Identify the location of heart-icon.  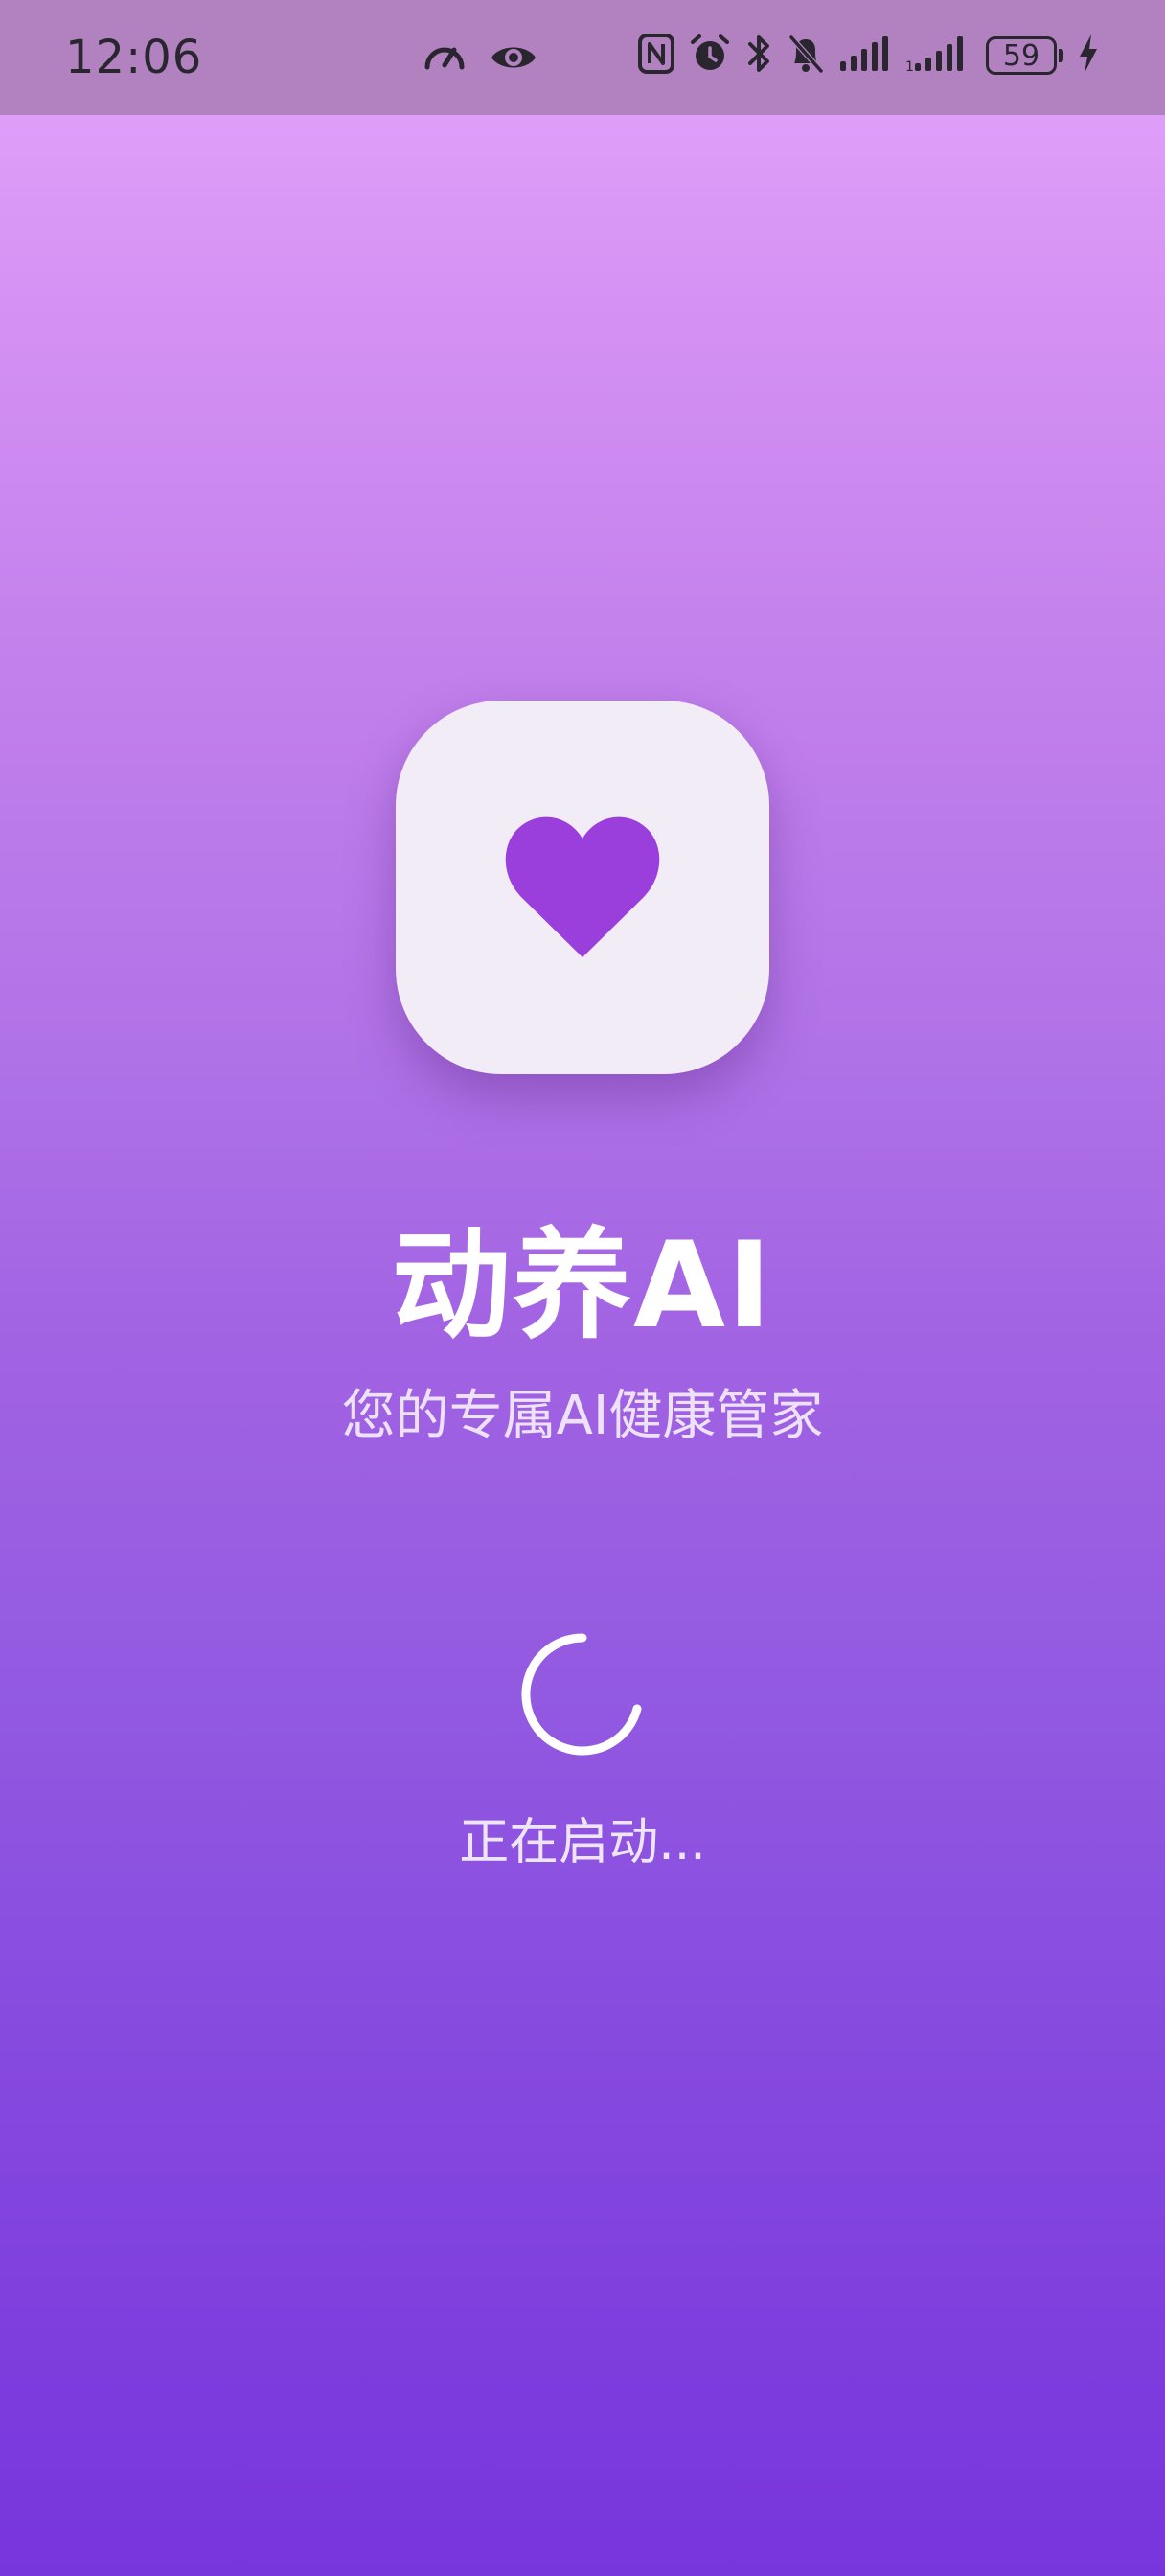
(582, 887).